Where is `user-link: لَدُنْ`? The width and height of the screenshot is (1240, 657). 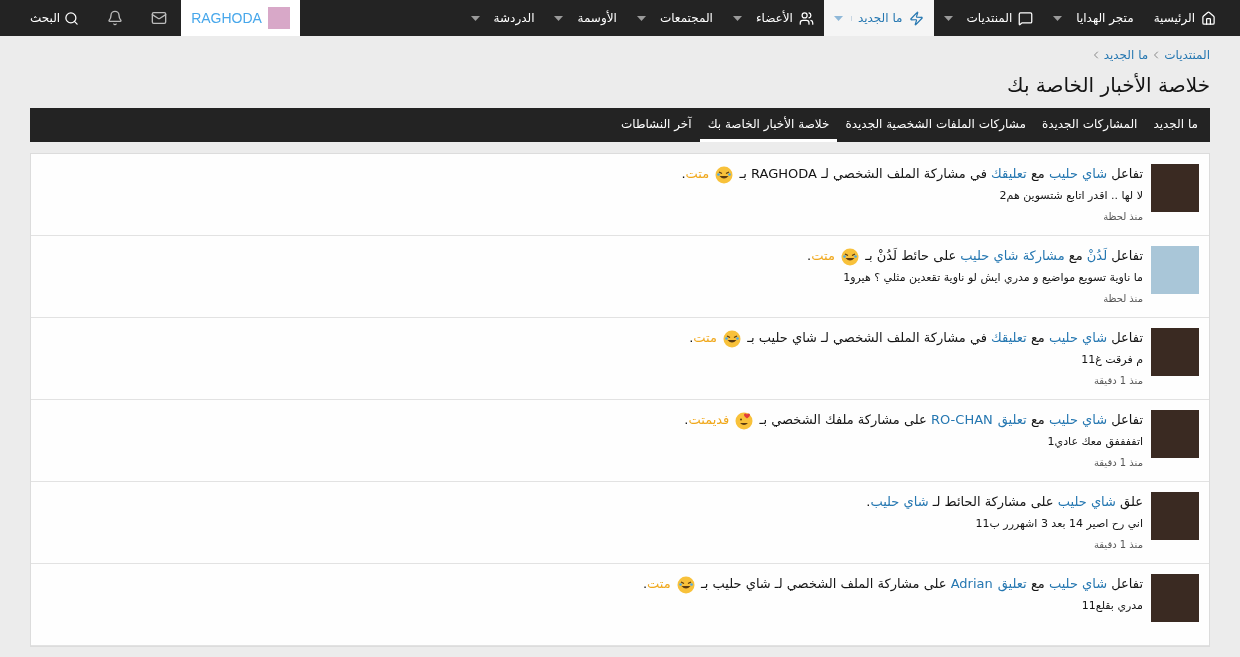
user-link: لَدُنْ is located at coordinates (1097, 255).